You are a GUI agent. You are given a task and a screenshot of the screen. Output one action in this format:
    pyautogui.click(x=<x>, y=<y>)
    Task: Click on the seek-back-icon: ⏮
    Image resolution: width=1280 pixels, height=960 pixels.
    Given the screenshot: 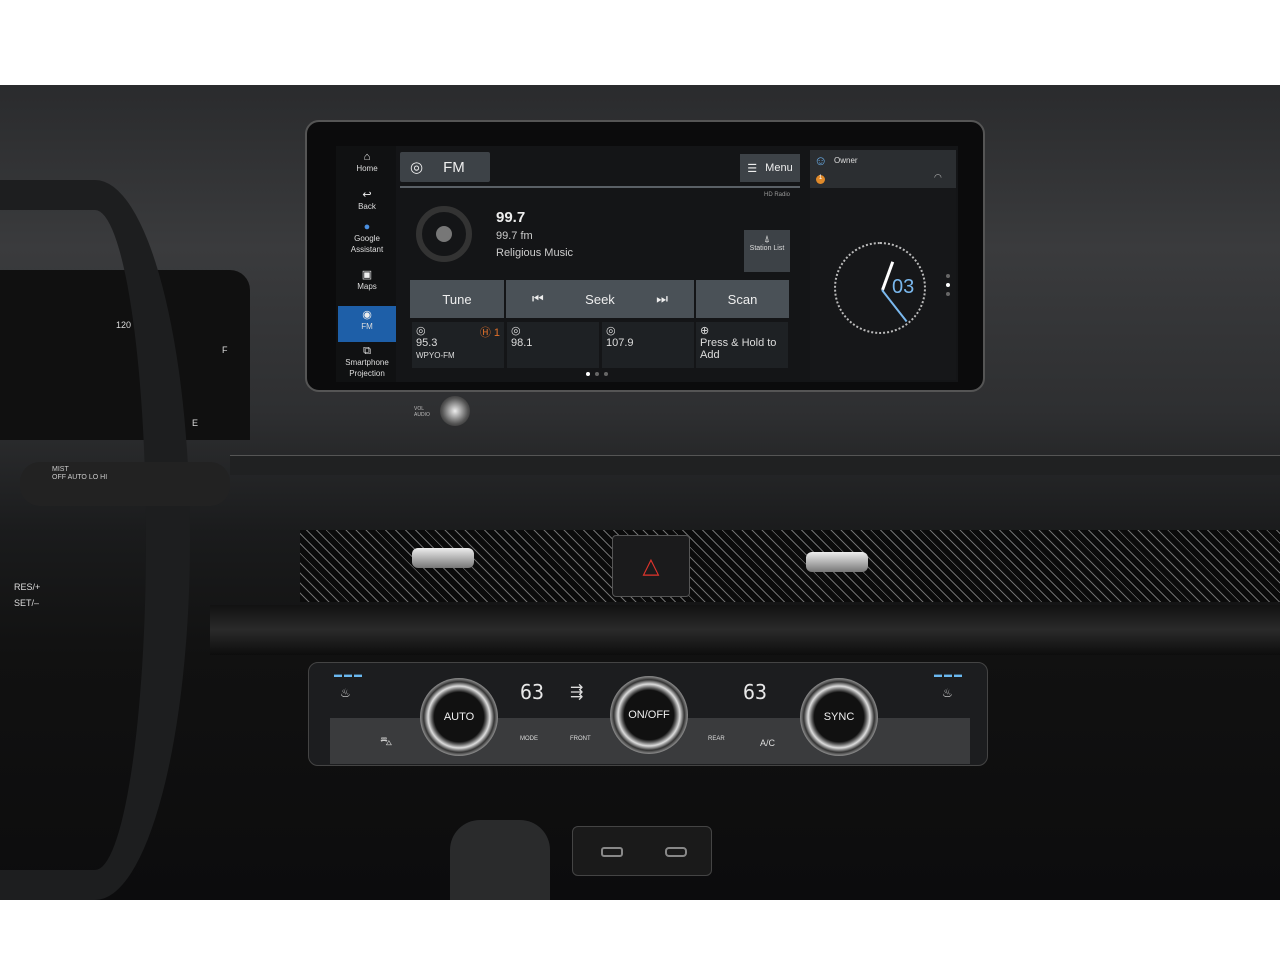 What is the action you would take?
    pyautogui.click(x=538, y=299)
    